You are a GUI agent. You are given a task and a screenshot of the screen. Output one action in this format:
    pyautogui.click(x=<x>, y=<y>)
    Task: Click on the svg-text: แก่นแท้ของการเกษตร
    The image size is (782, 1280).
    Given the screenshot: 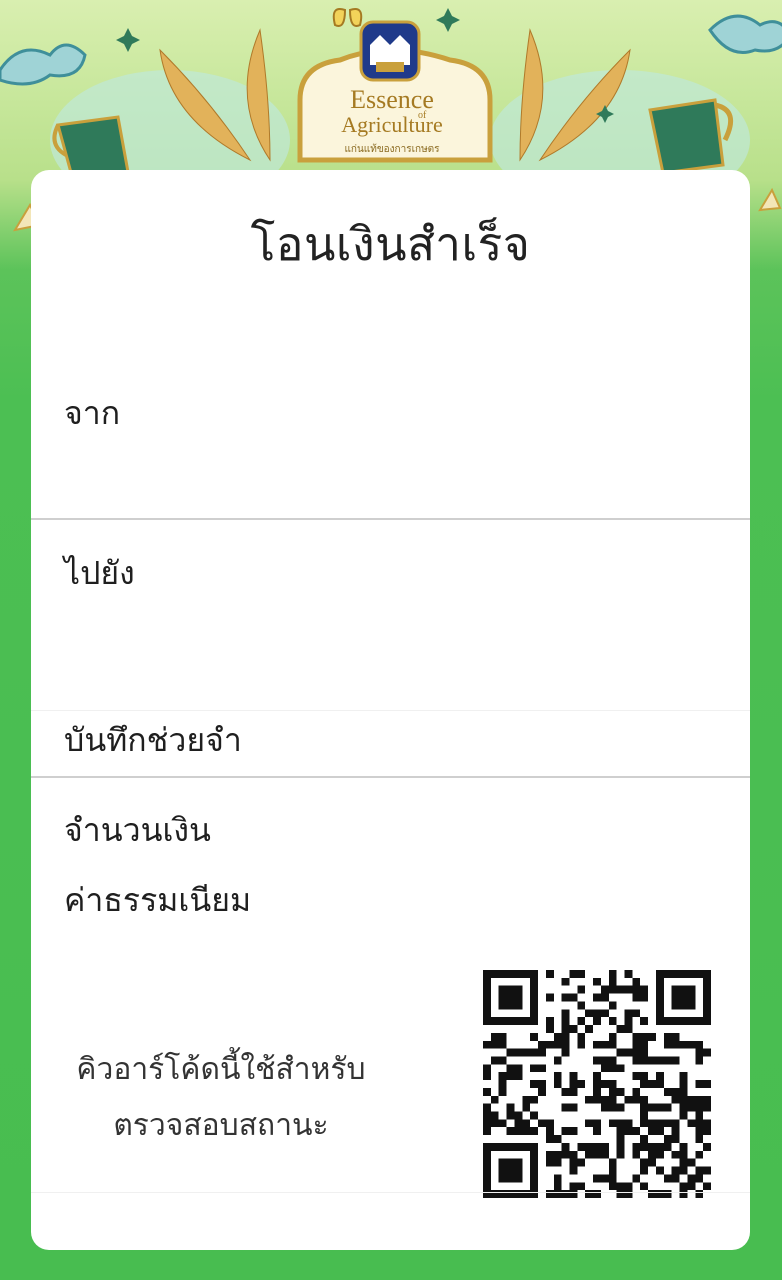 What is the action you would take?
    pyautogui.click(x=392, y=149)
    